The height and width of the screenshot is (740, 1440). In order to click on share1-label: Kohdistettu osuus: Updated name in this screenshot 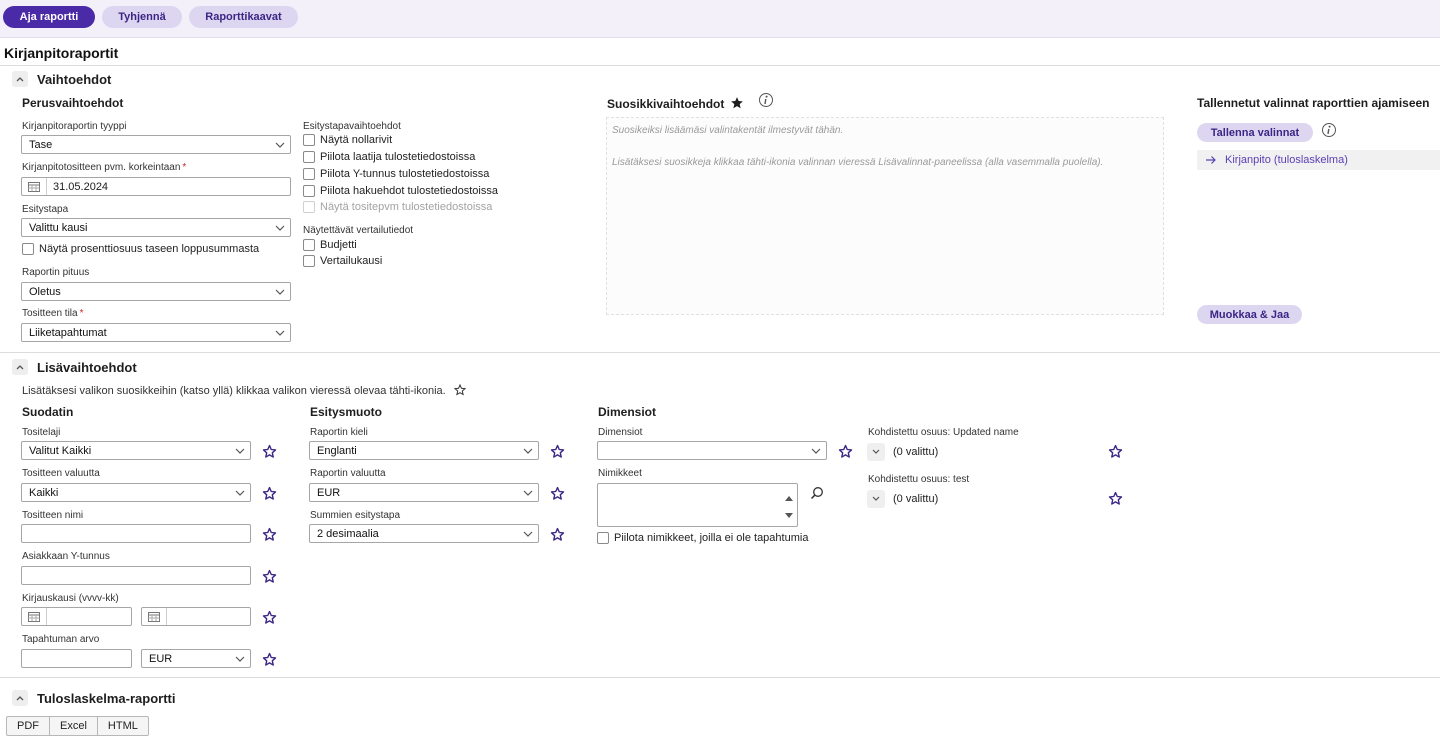, I will do `click(943, 432)`.